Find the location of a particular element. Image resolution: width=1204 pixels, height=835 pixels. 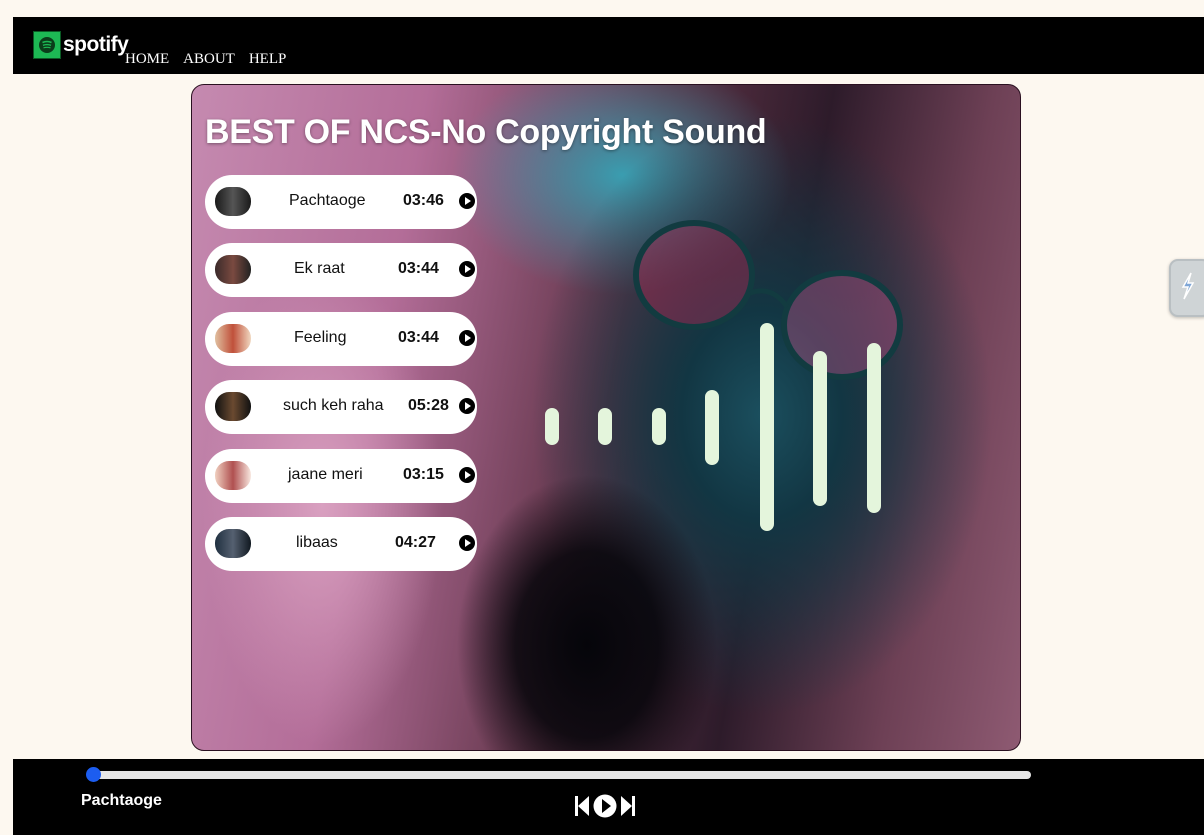

song-name: such keh raha is located at coordinates (333, 405).